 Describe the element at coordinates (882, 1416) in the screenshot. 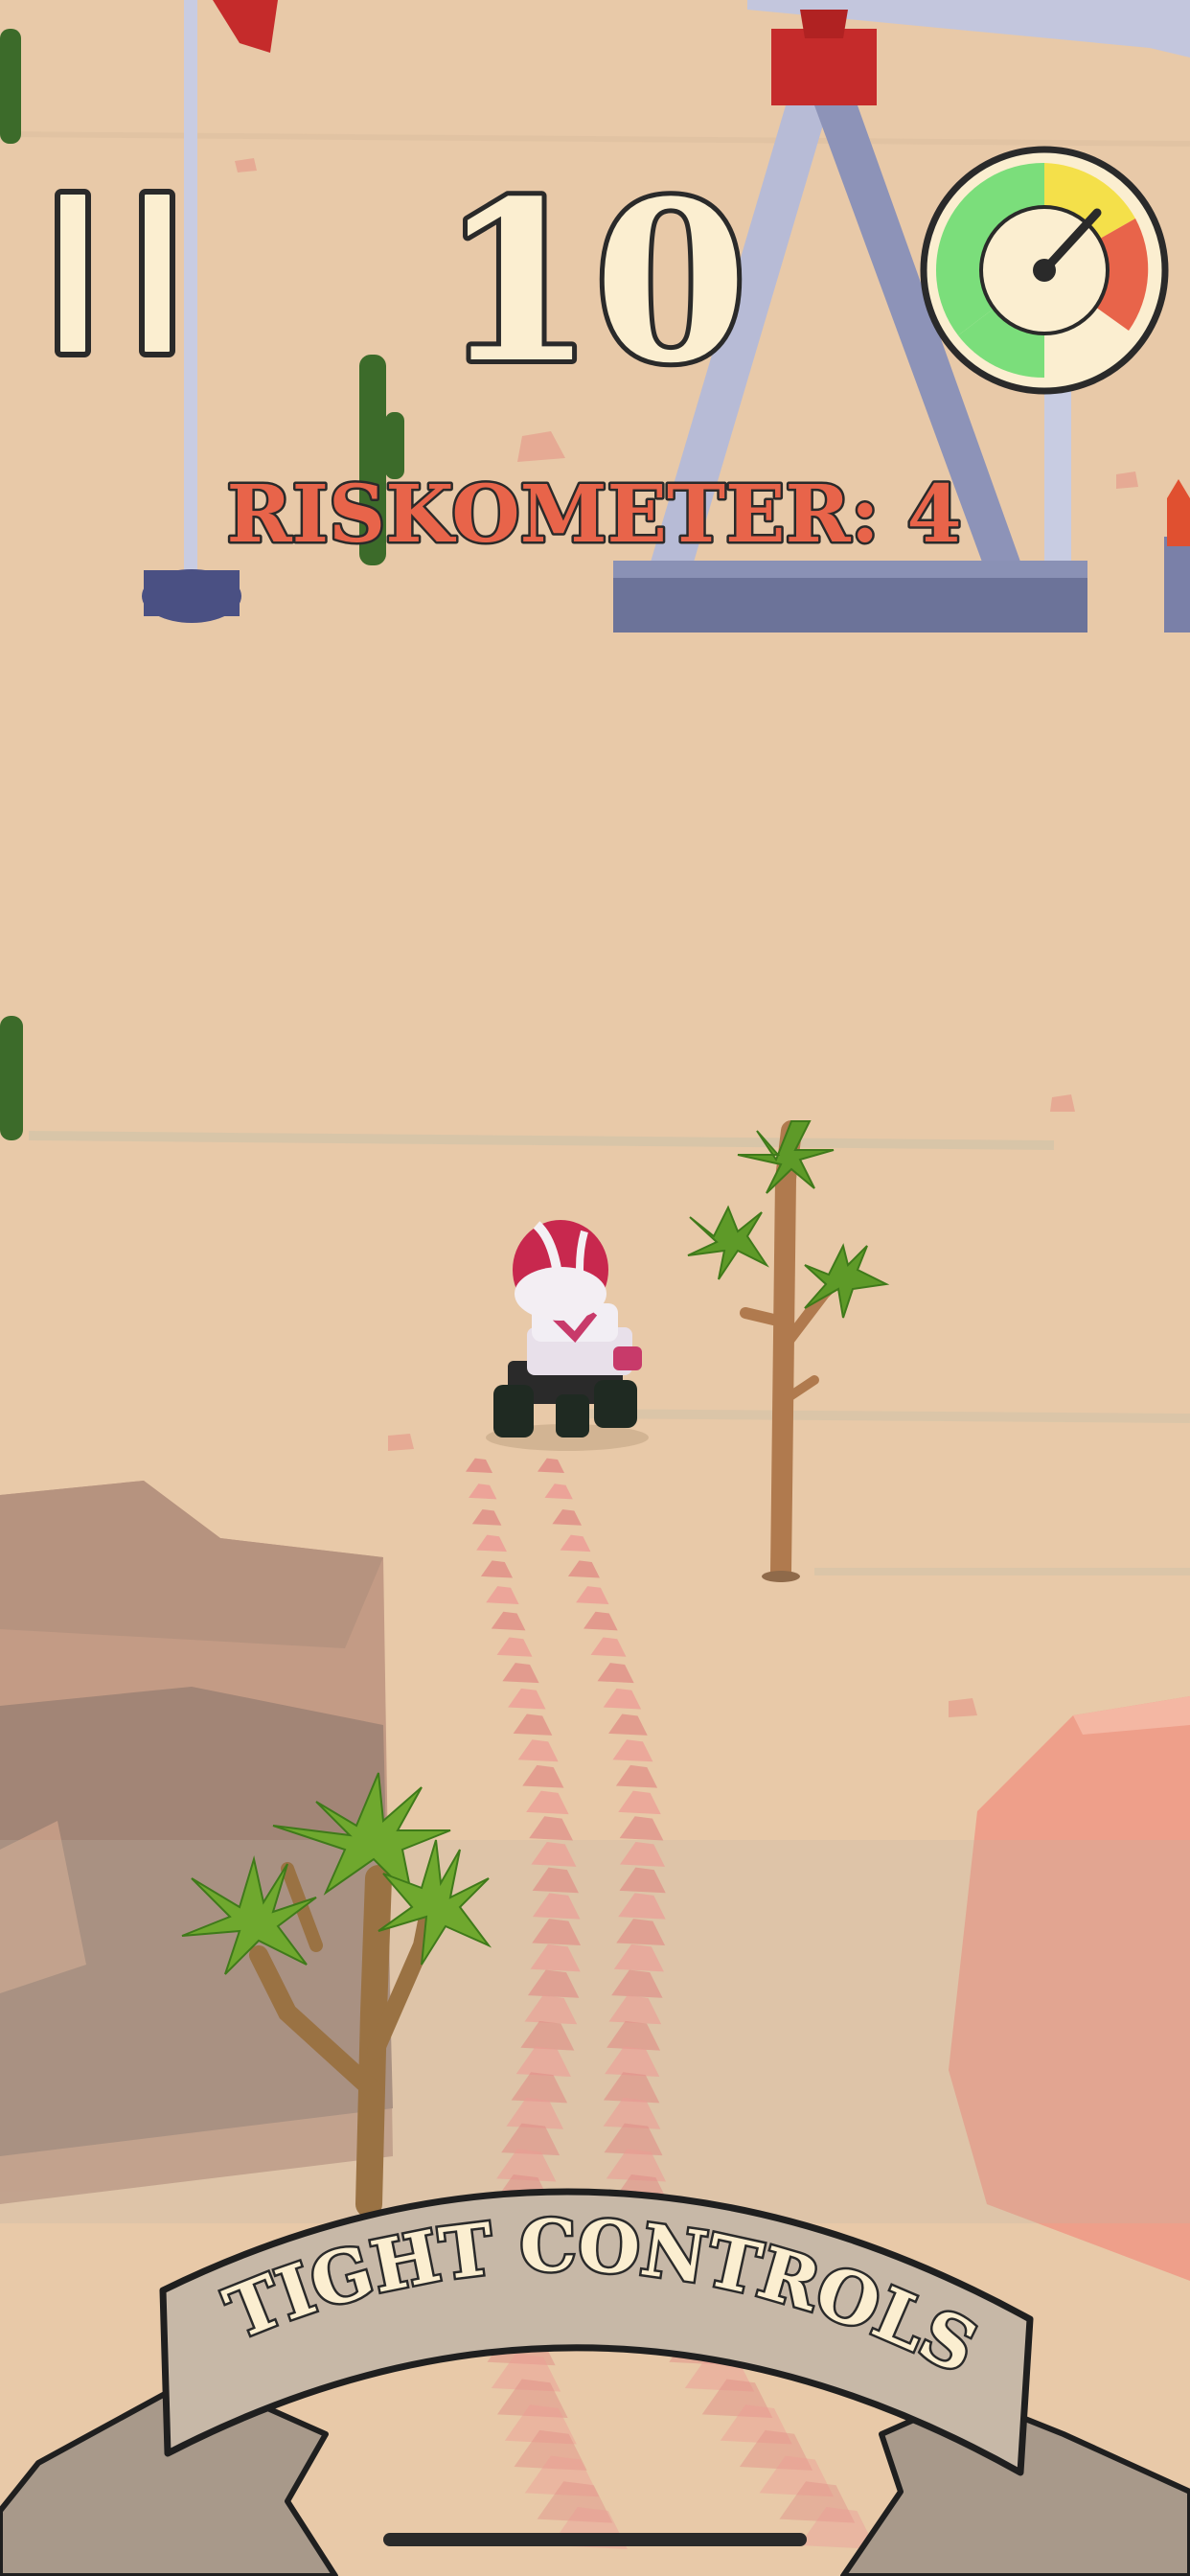

I see `sand-ridge` at that location.